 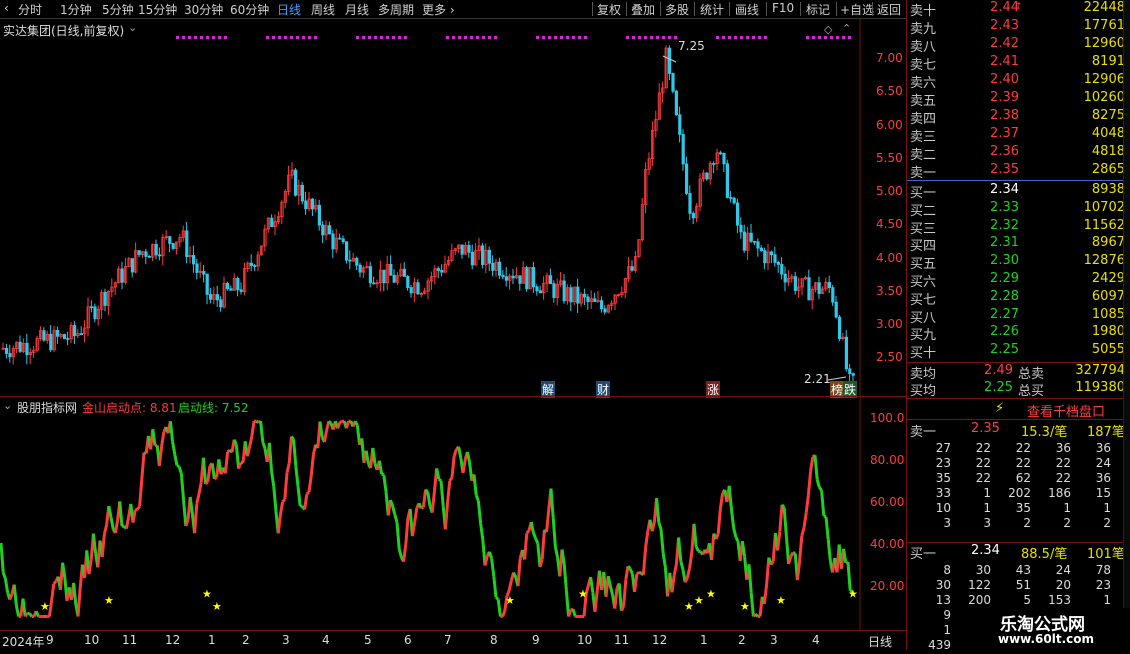 What do you see at coordinates (1018, 316) in the screenshot?
I see `bid-level-row: 买八 2.27 1085` at bounding box center [1018, 316].